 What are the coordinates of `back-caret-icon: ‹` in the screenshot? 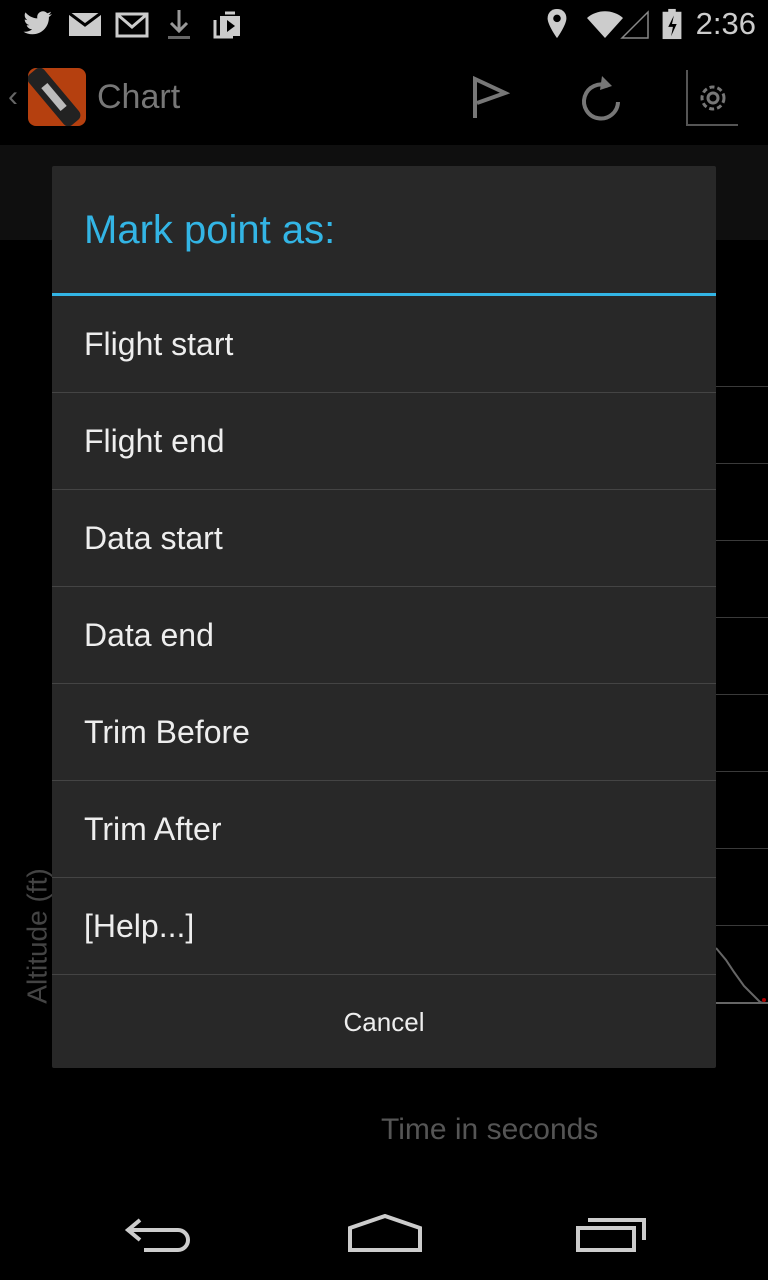 It's located at (13, 96).